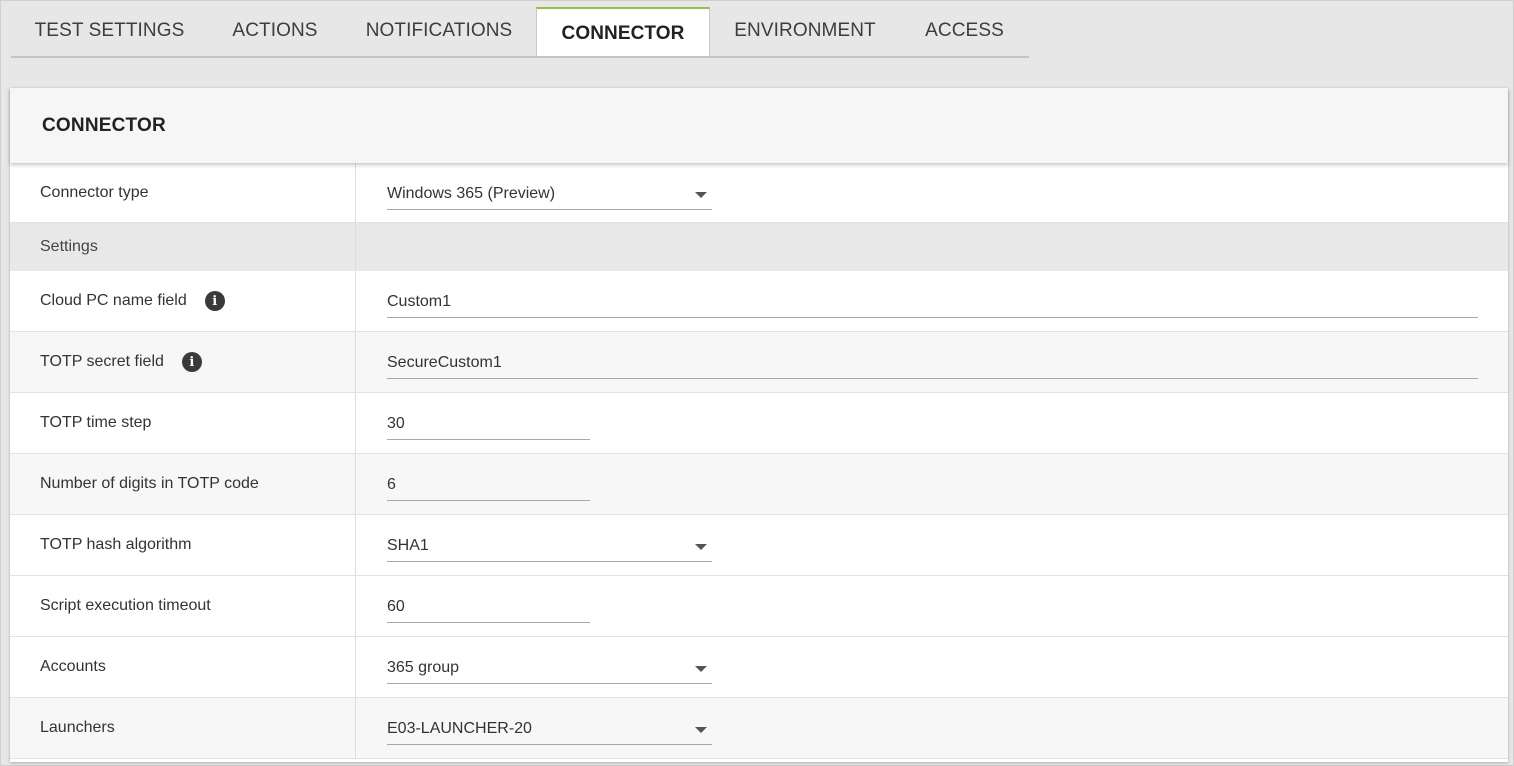 This screenshot has width=1514, height=766. What do you see at coordinates (759, 125) in the screenshot?
I see `panel-header: CONNECTOR` at bounding box center [759, 125].